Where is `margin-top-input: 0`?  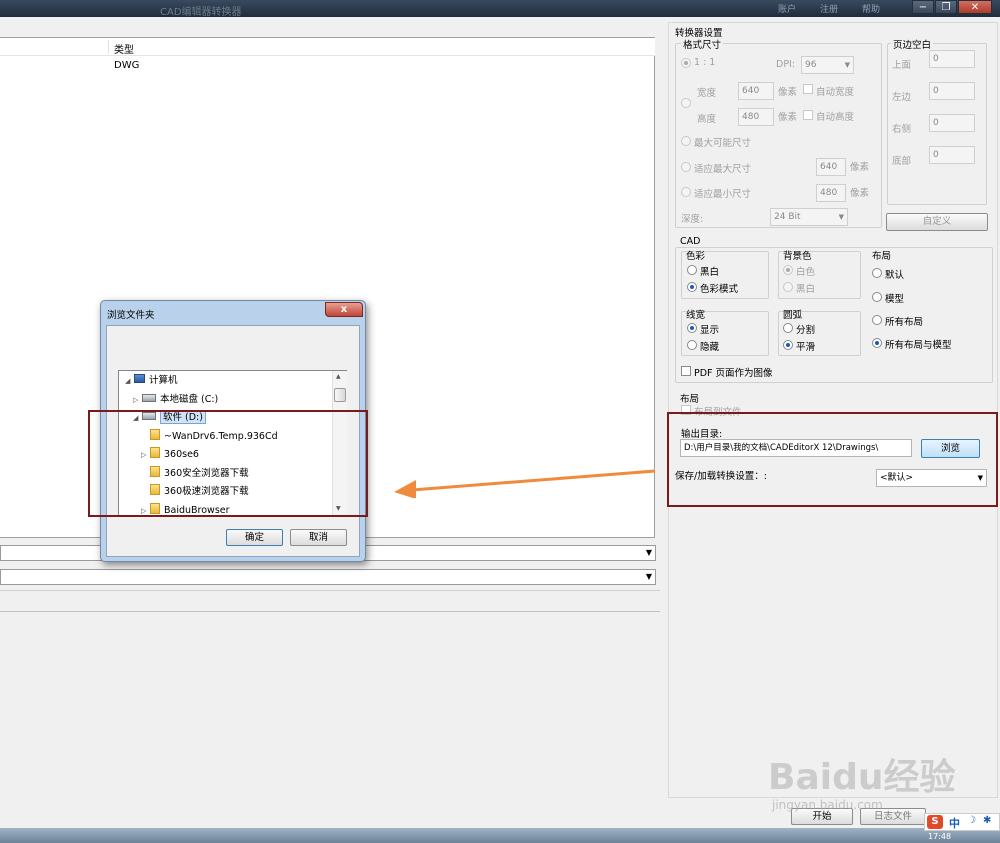
margin-top-input: 0 is located at coordinates (952, 59).